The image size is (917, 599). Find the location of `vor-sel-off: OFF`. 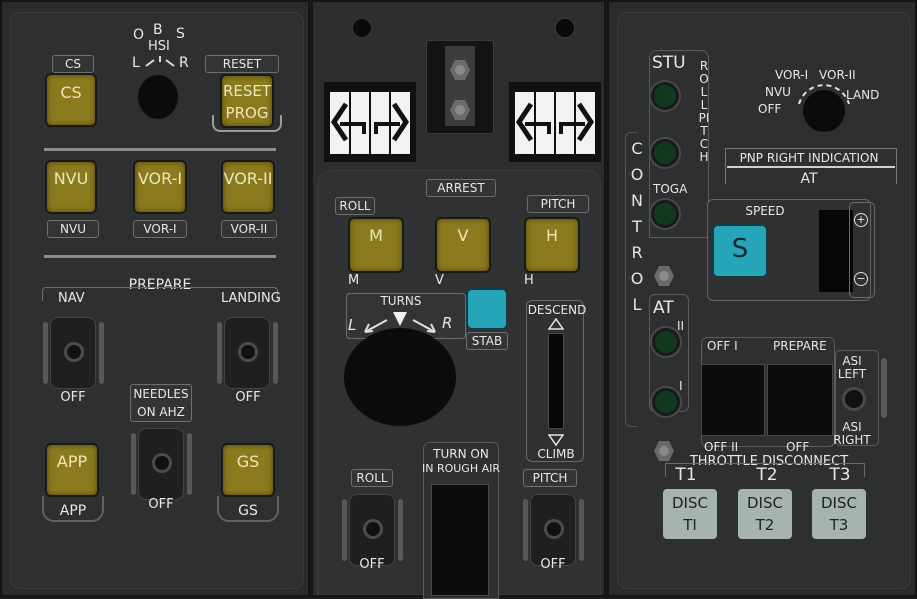

vor-sel-off: OFF is located at coordinates (770, 109).